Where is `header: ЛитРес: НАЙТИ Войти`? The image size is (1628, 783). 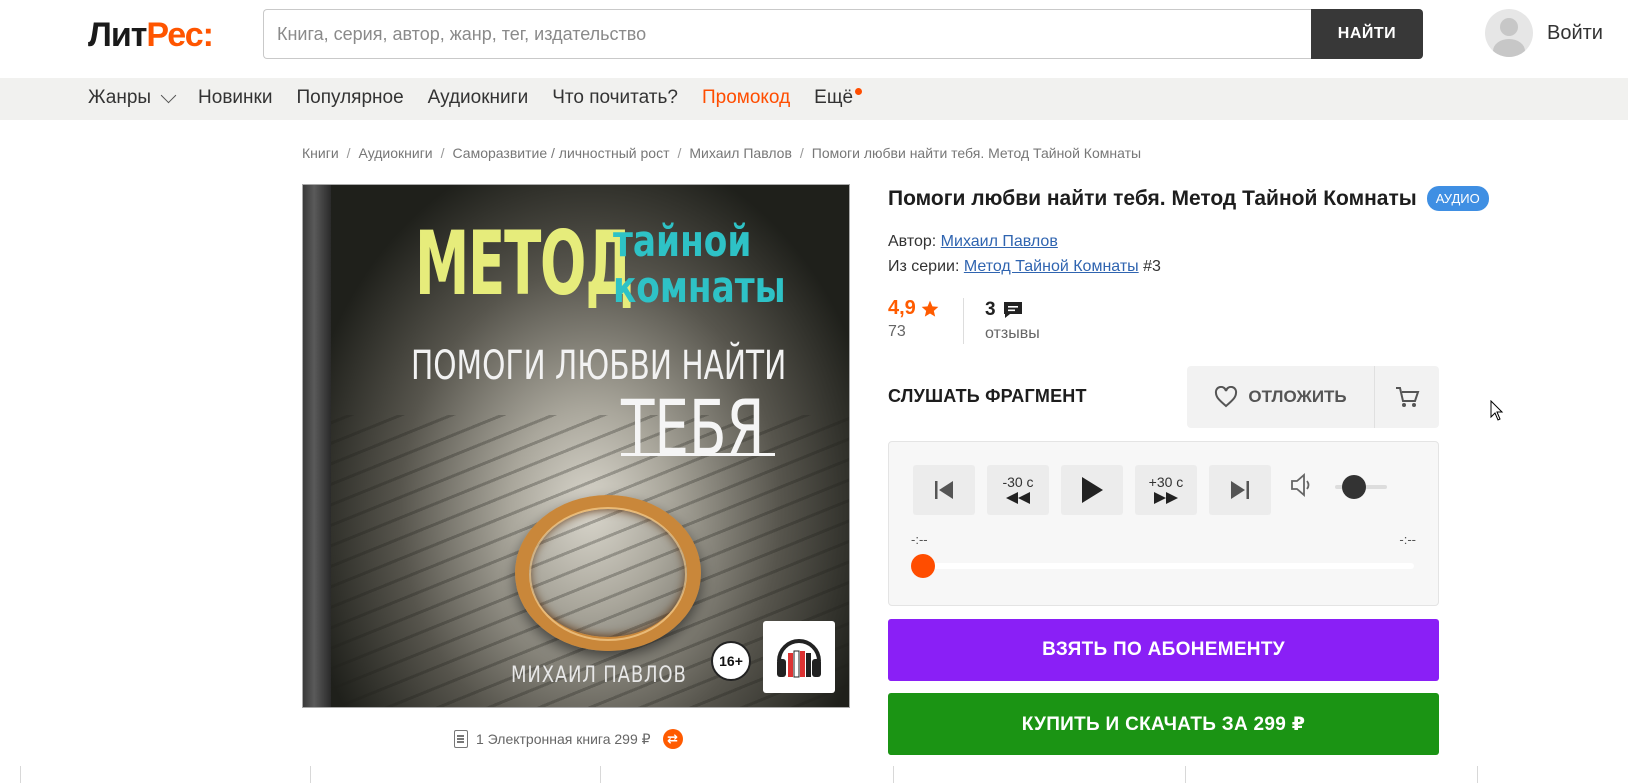
header: ЛитРес: НАЙТИ Войти is located at coordinates (814, 37).